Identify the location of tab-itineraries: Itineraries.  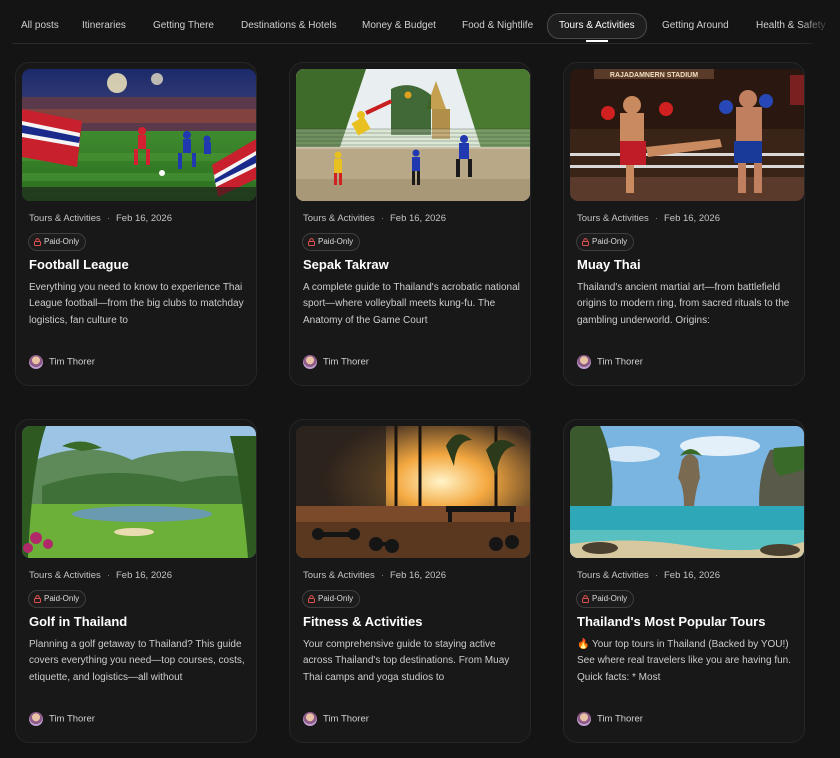
(104, 26).